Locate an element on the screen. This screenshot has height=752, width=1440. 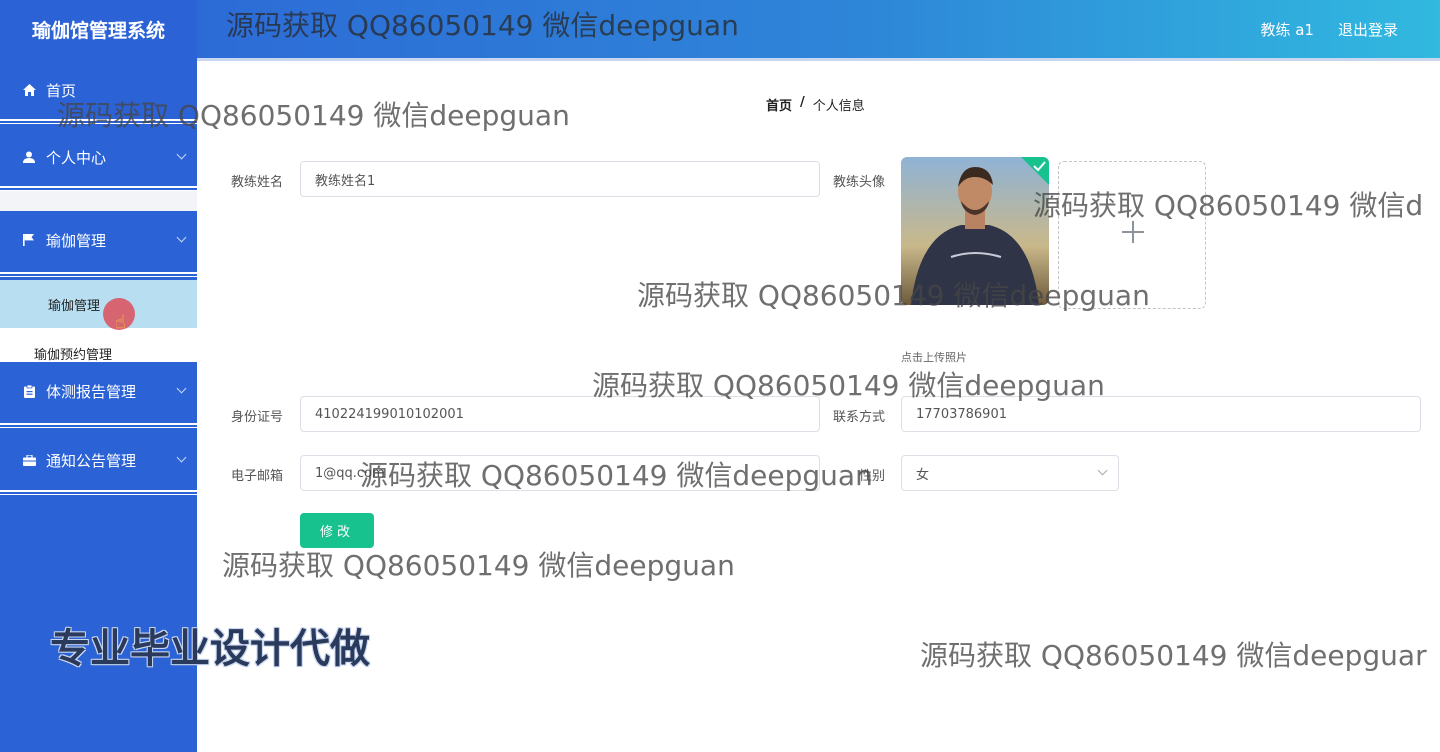
name-label: 教练姓名 is located at coordinates (257, 182).